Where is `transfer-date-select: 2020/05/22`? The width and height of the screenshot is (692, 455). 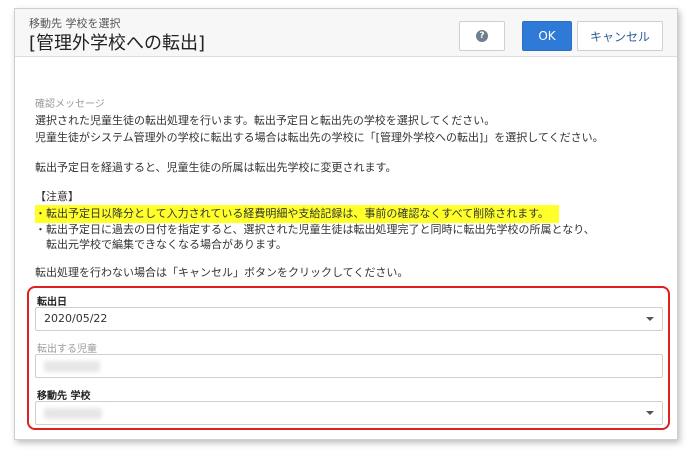 transfer-date-select: 2020/05/22 is located at coordinates (349, 319).